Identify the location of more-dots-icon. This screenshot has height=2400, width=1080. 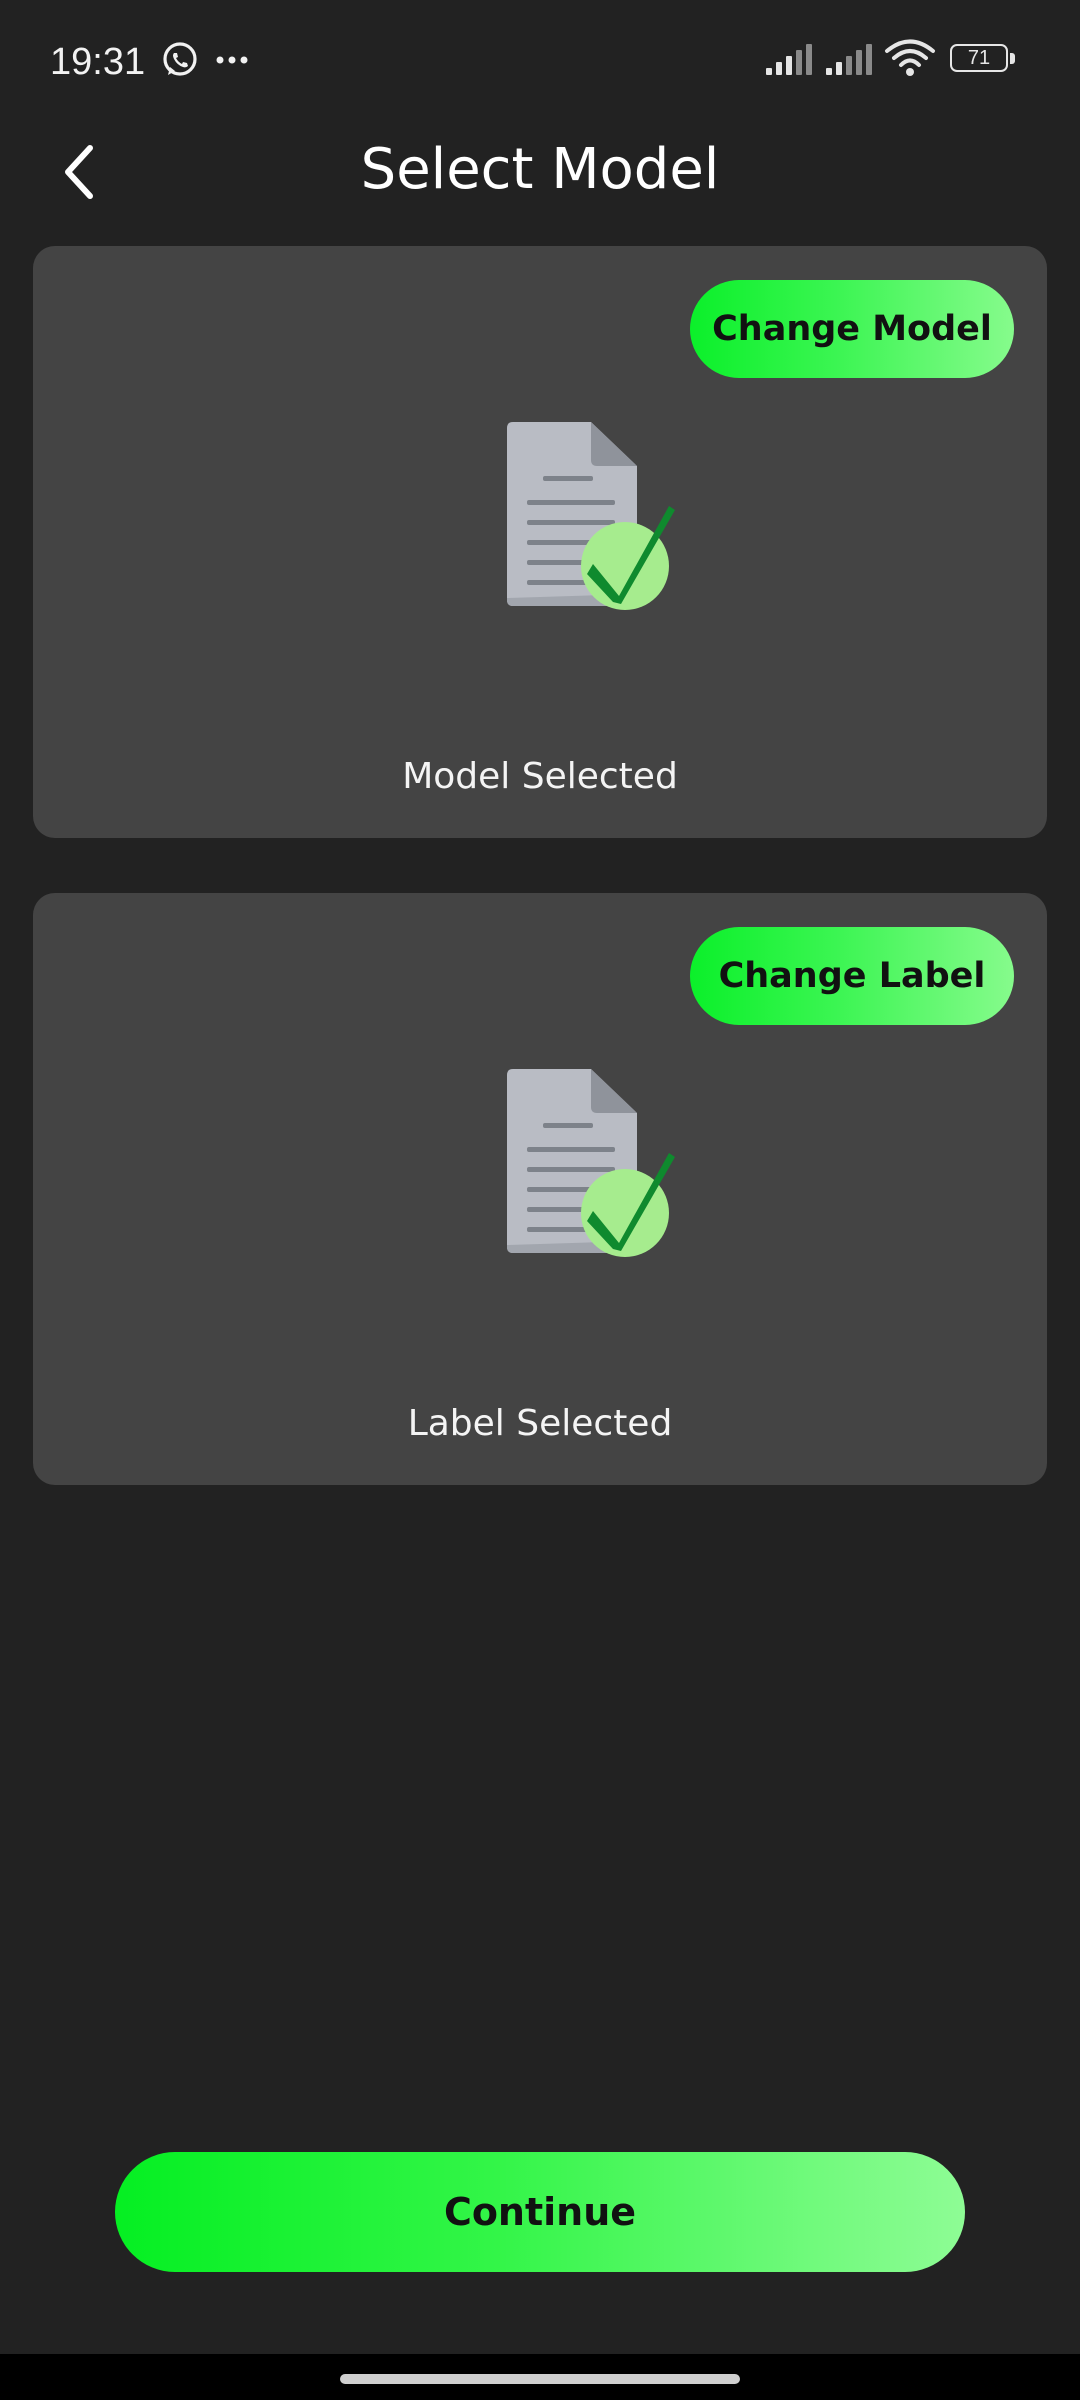
(232, 60).